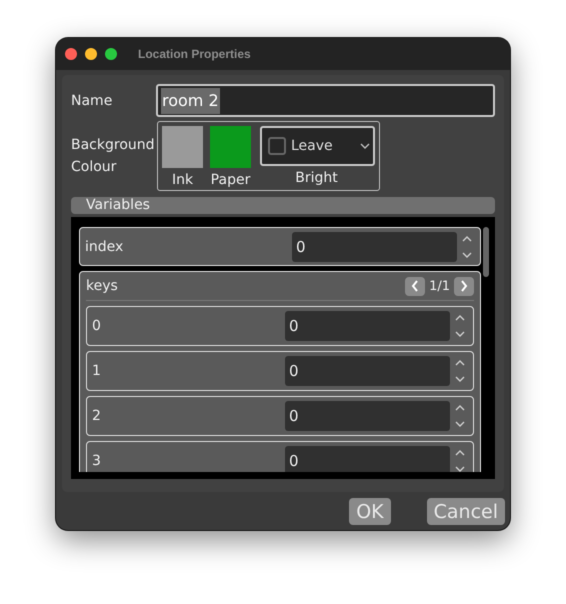 The image size is (566, 604). What do you see at coordinates (190, 101) in the screenshot?
I see `name-value: room 2` at bounding box center [190, 101].